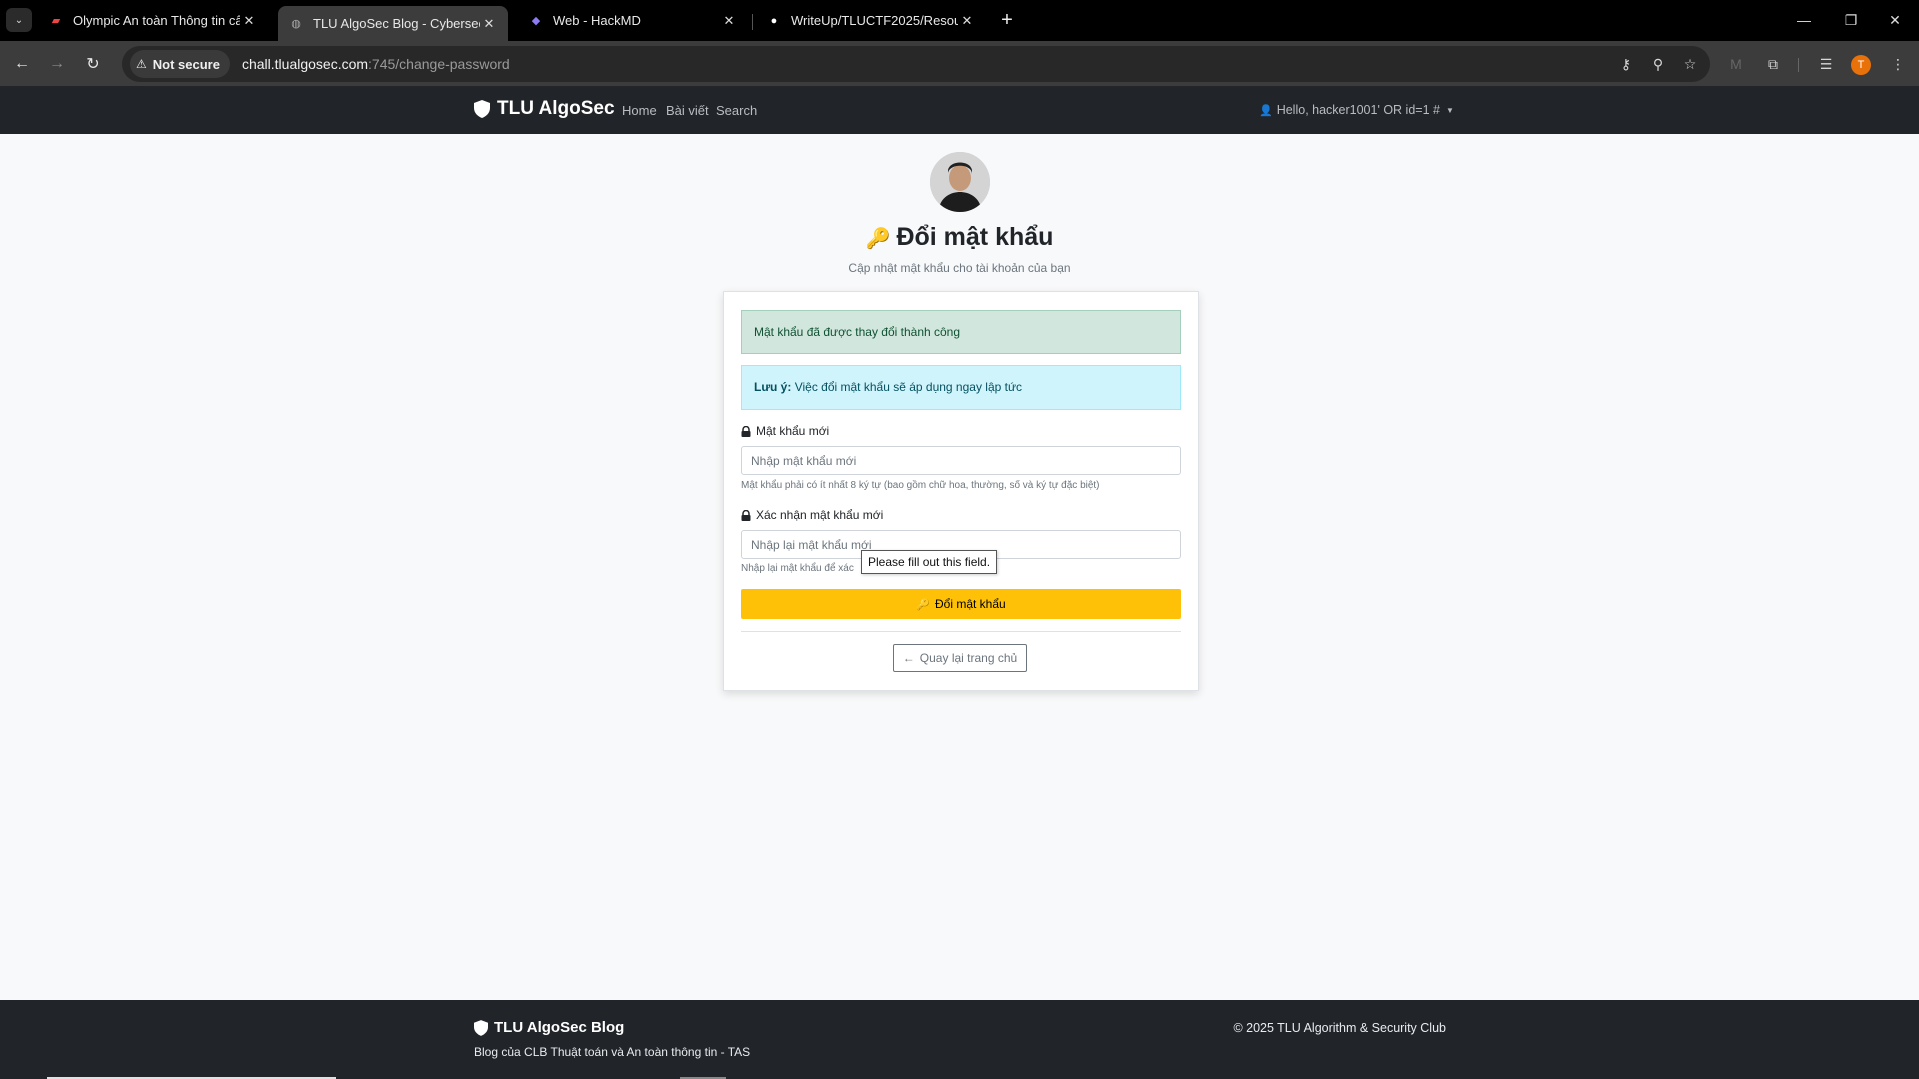 The width and height of the screenshot is (1919, 1079). What do you see at coordinates (1356, 110) in the screenshot?
I see `user-dropdown: 👤 Hello, hacker1001' OR id=1 # ▼` at bounding box center [1356, 110].